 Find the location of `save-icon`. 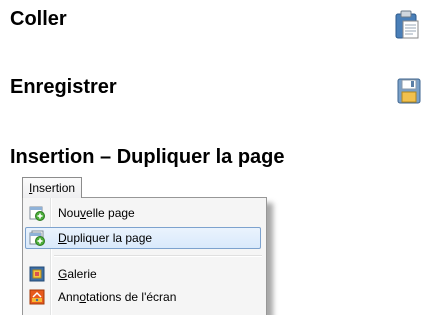

save-icon is located at coordinates (409, 91).